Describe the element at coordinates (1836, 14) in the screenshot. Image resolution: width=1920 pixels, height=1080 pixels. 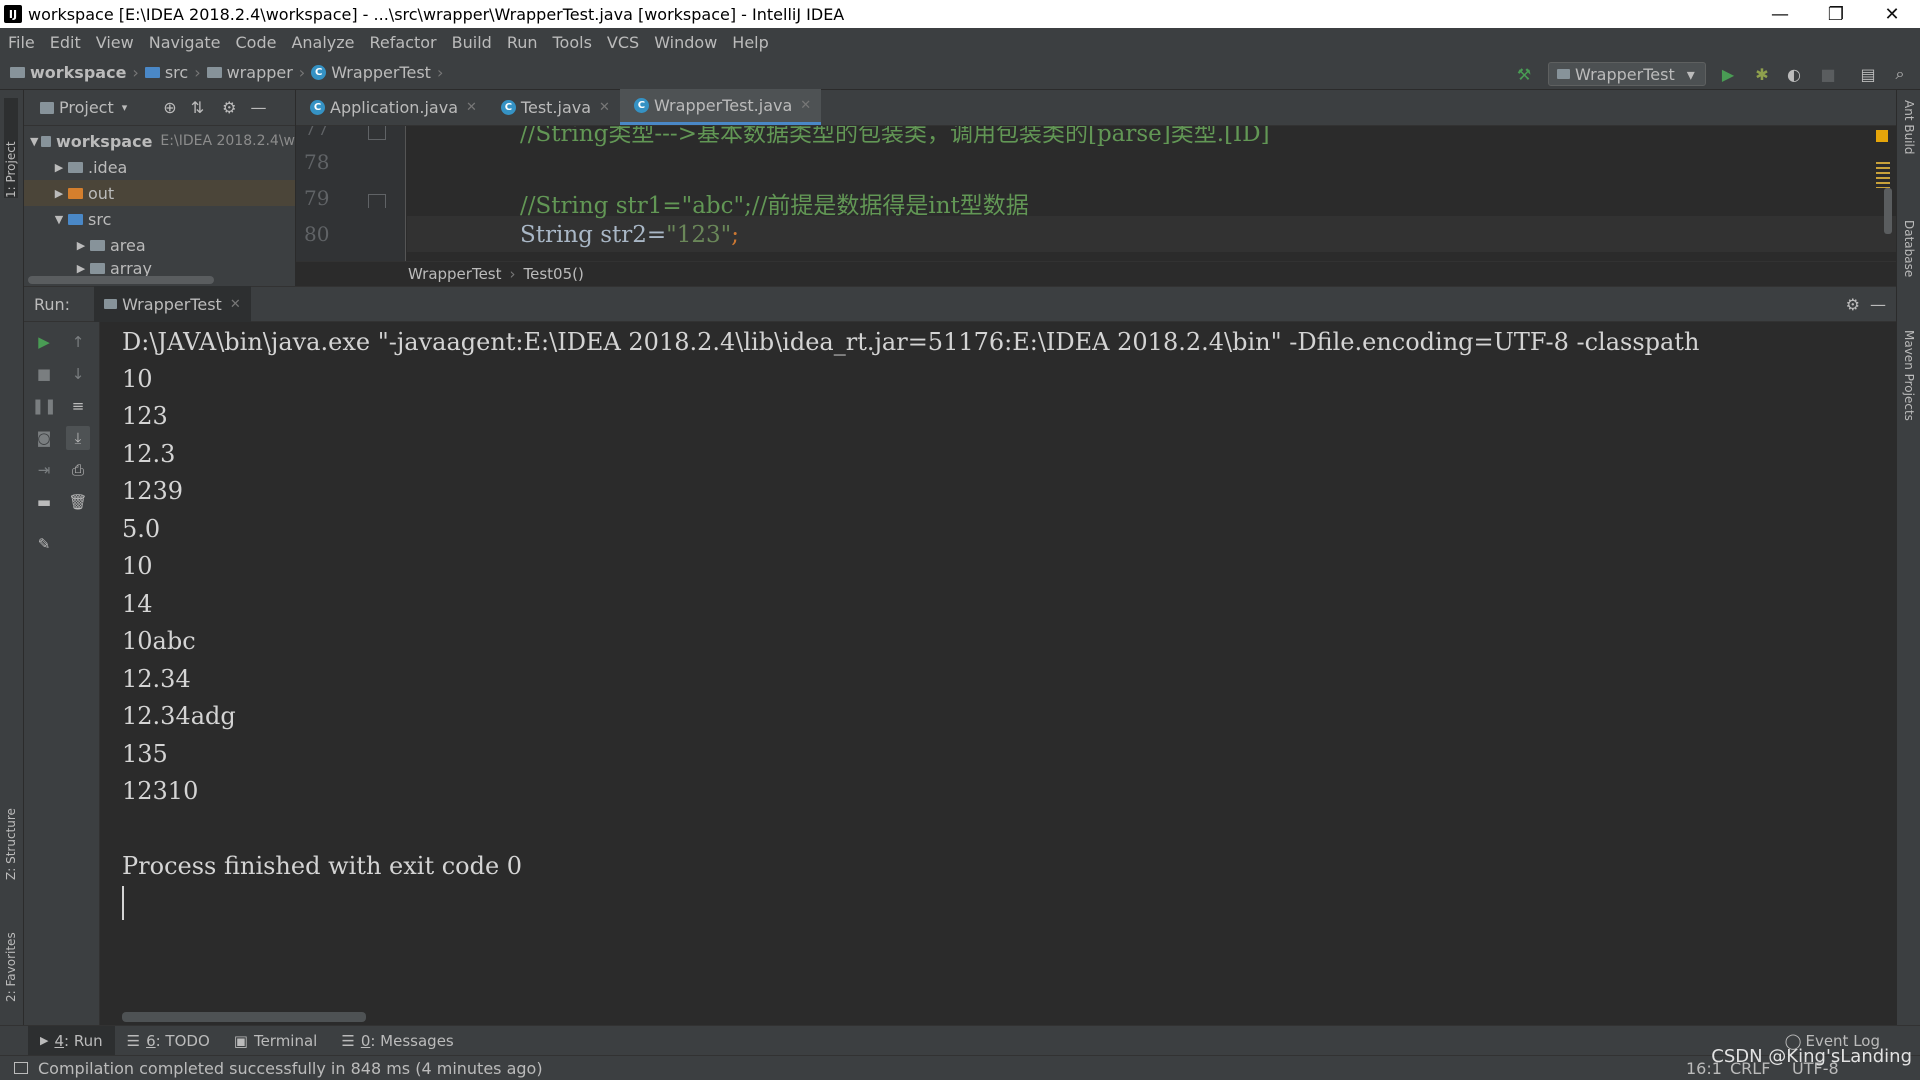
I see `maximize-button: ❐` at that location.